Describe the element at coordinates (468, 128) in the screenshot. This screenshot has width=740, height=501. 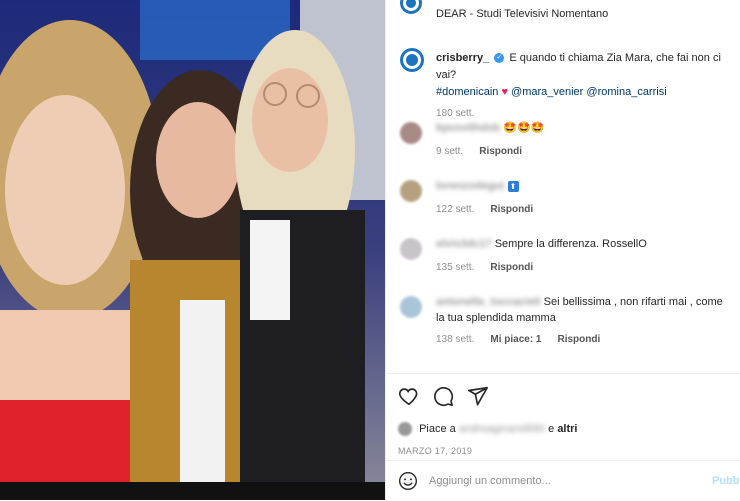
I see `comment-username: bpvsv0hdsb` at that location.